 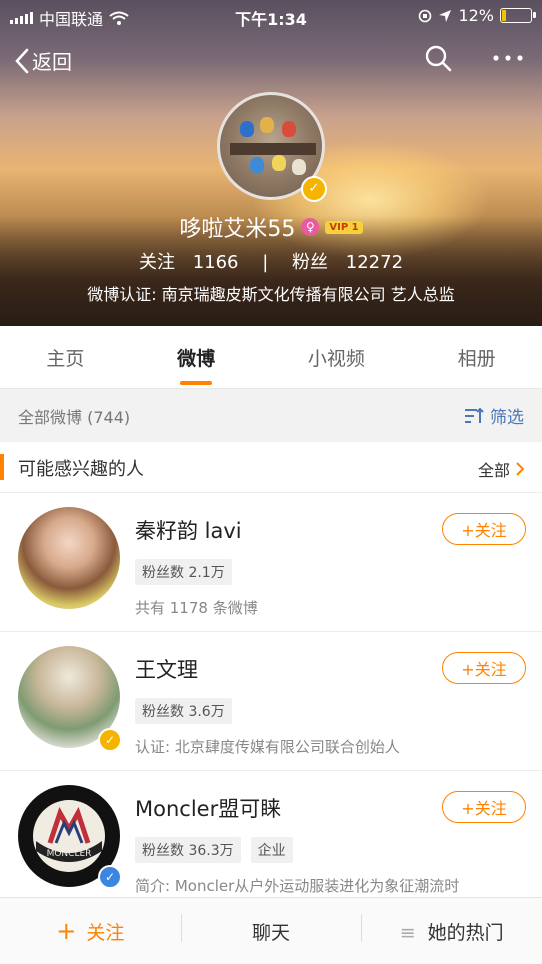 What do you see at coordinates (271, 562) in the screenshot?
I see `list-item: 秦籽韵 lavi 粉丝数 2.1万 共有 1178 条微博 +关注` at bounding box center [271, 562].